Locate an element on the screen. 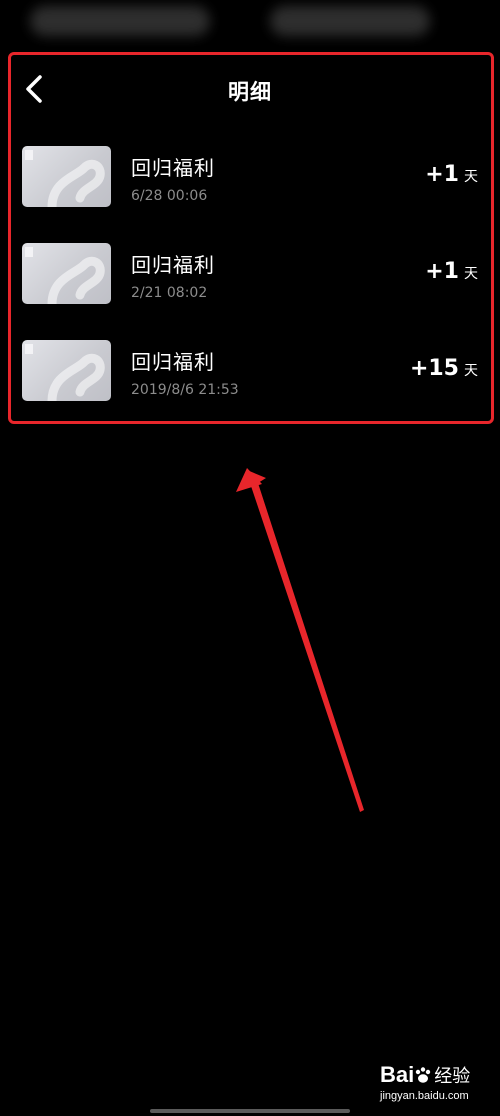 The image size is (500, 1116). paw-icon is located at coordinates (423, 1075).